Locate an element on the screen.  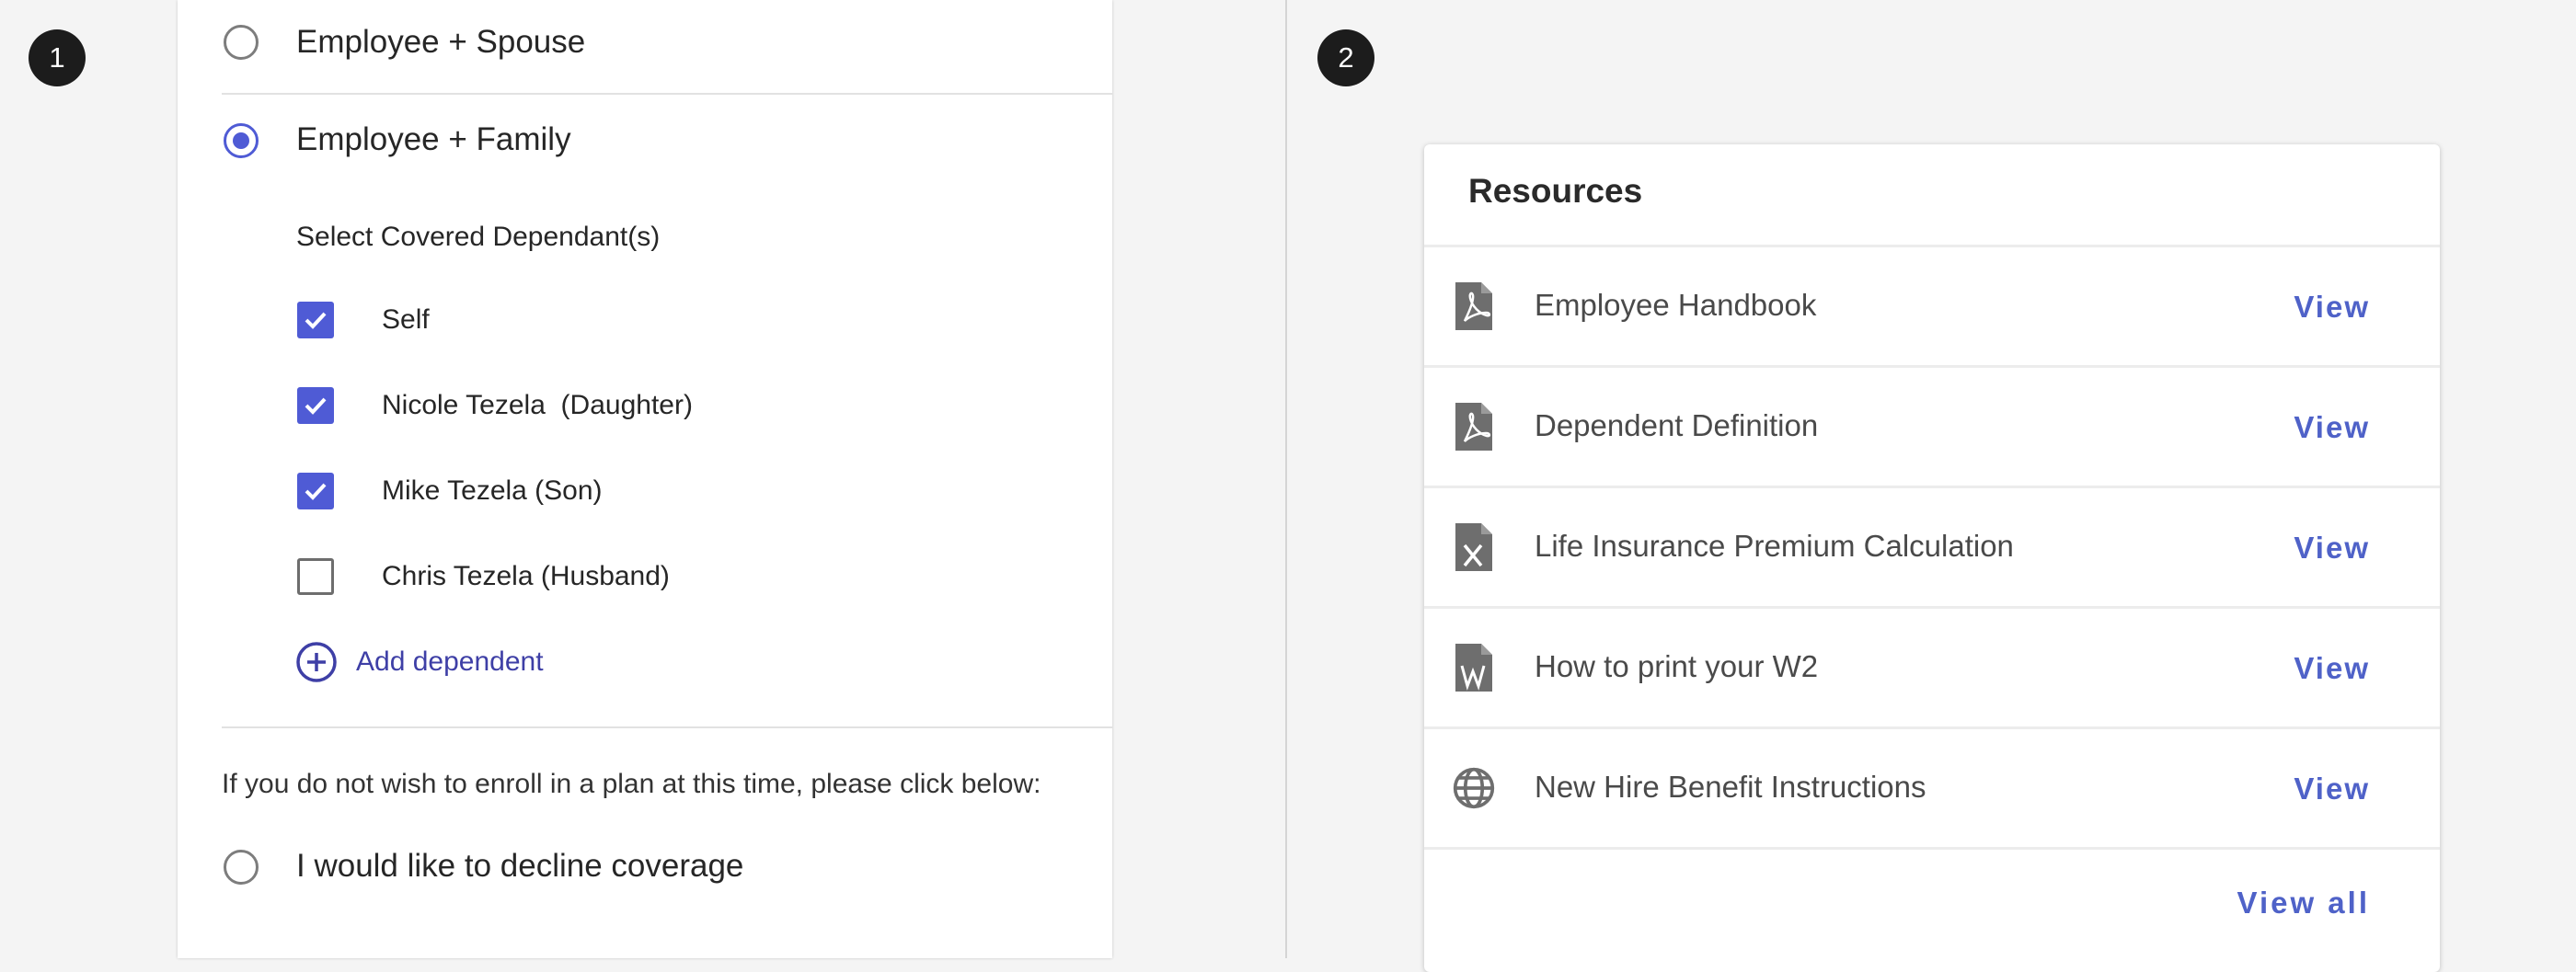
dependant-label-mike: Mike Tezela (Son) is located at coordinates (493, 490).